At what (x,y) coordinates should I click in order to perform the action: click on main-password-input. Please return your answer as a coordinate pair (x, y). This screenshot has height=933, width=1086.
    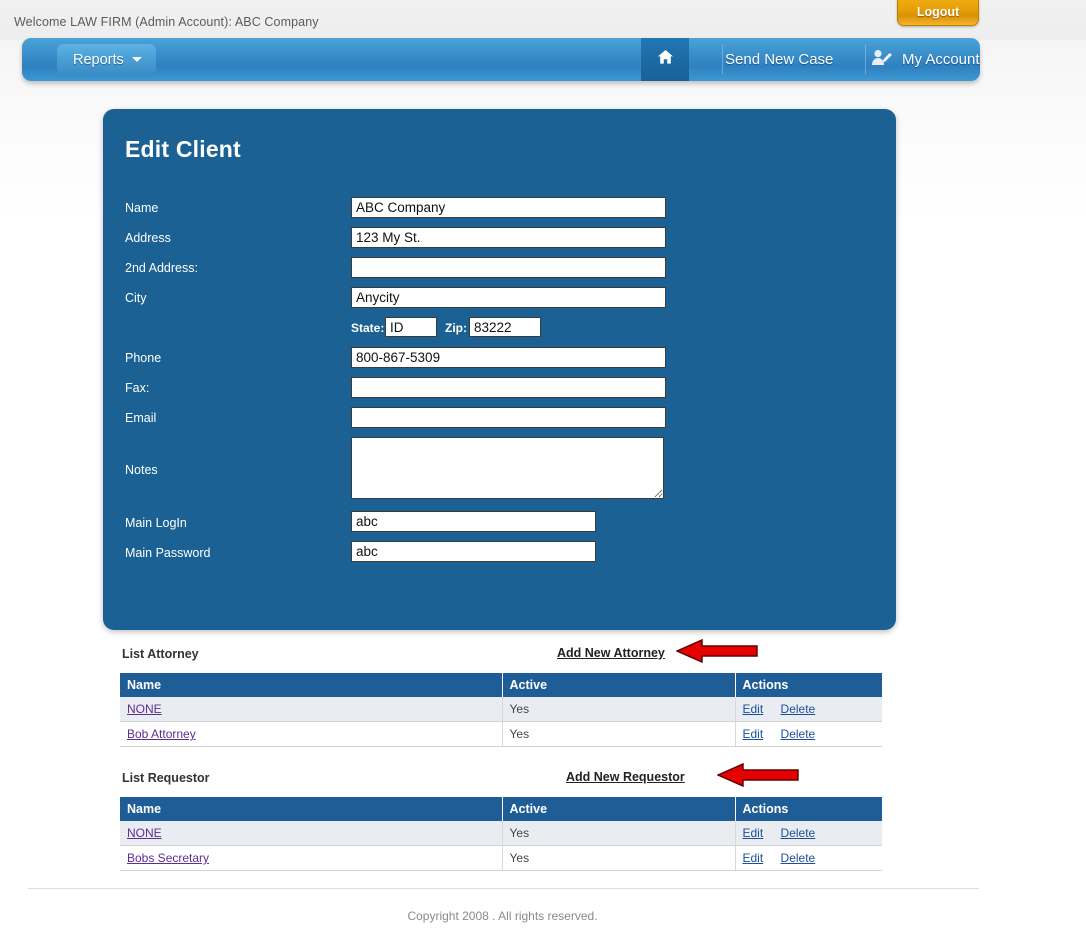
    Looking at the image, I should click on (473, 551).